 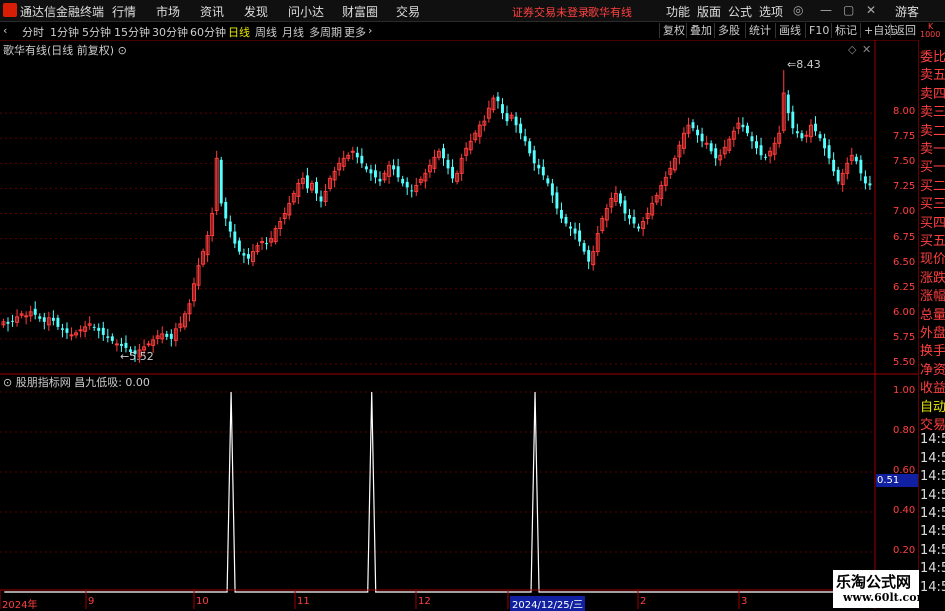 I want to click on date-tick-label: 11, so click(x=303, y=601).